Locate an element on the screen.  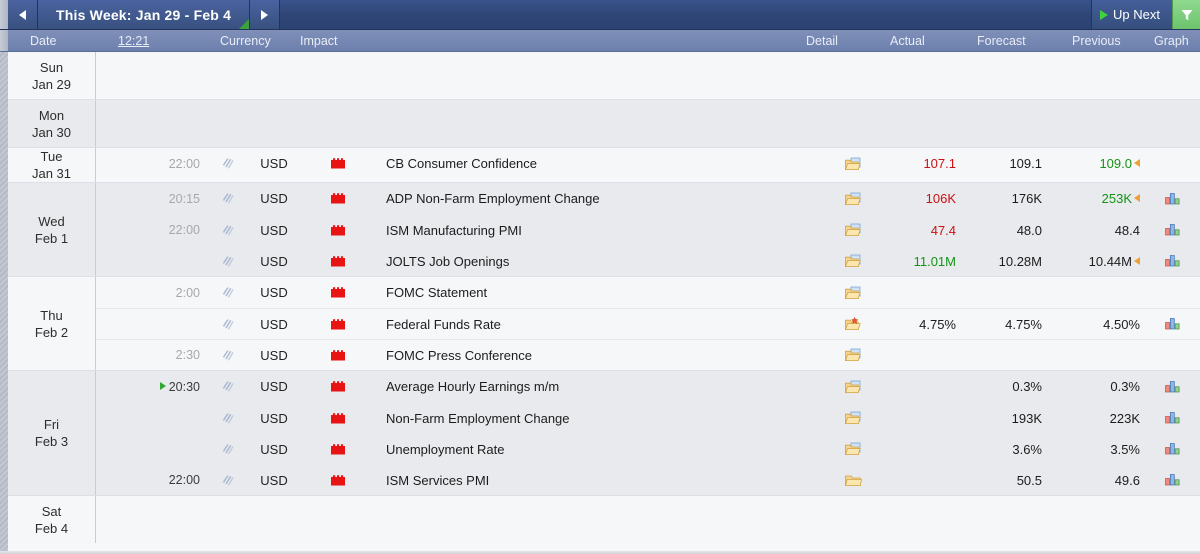
col-header-graph: Graph is located at coordinates (1171, 41).